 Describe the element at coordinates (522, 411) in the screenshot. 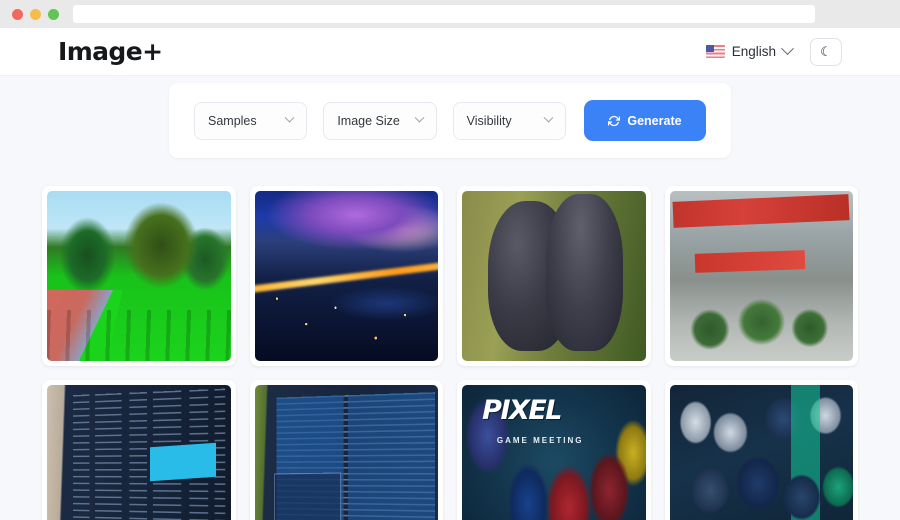

I see `artwork-overlay-title: PIXEL` at that location.